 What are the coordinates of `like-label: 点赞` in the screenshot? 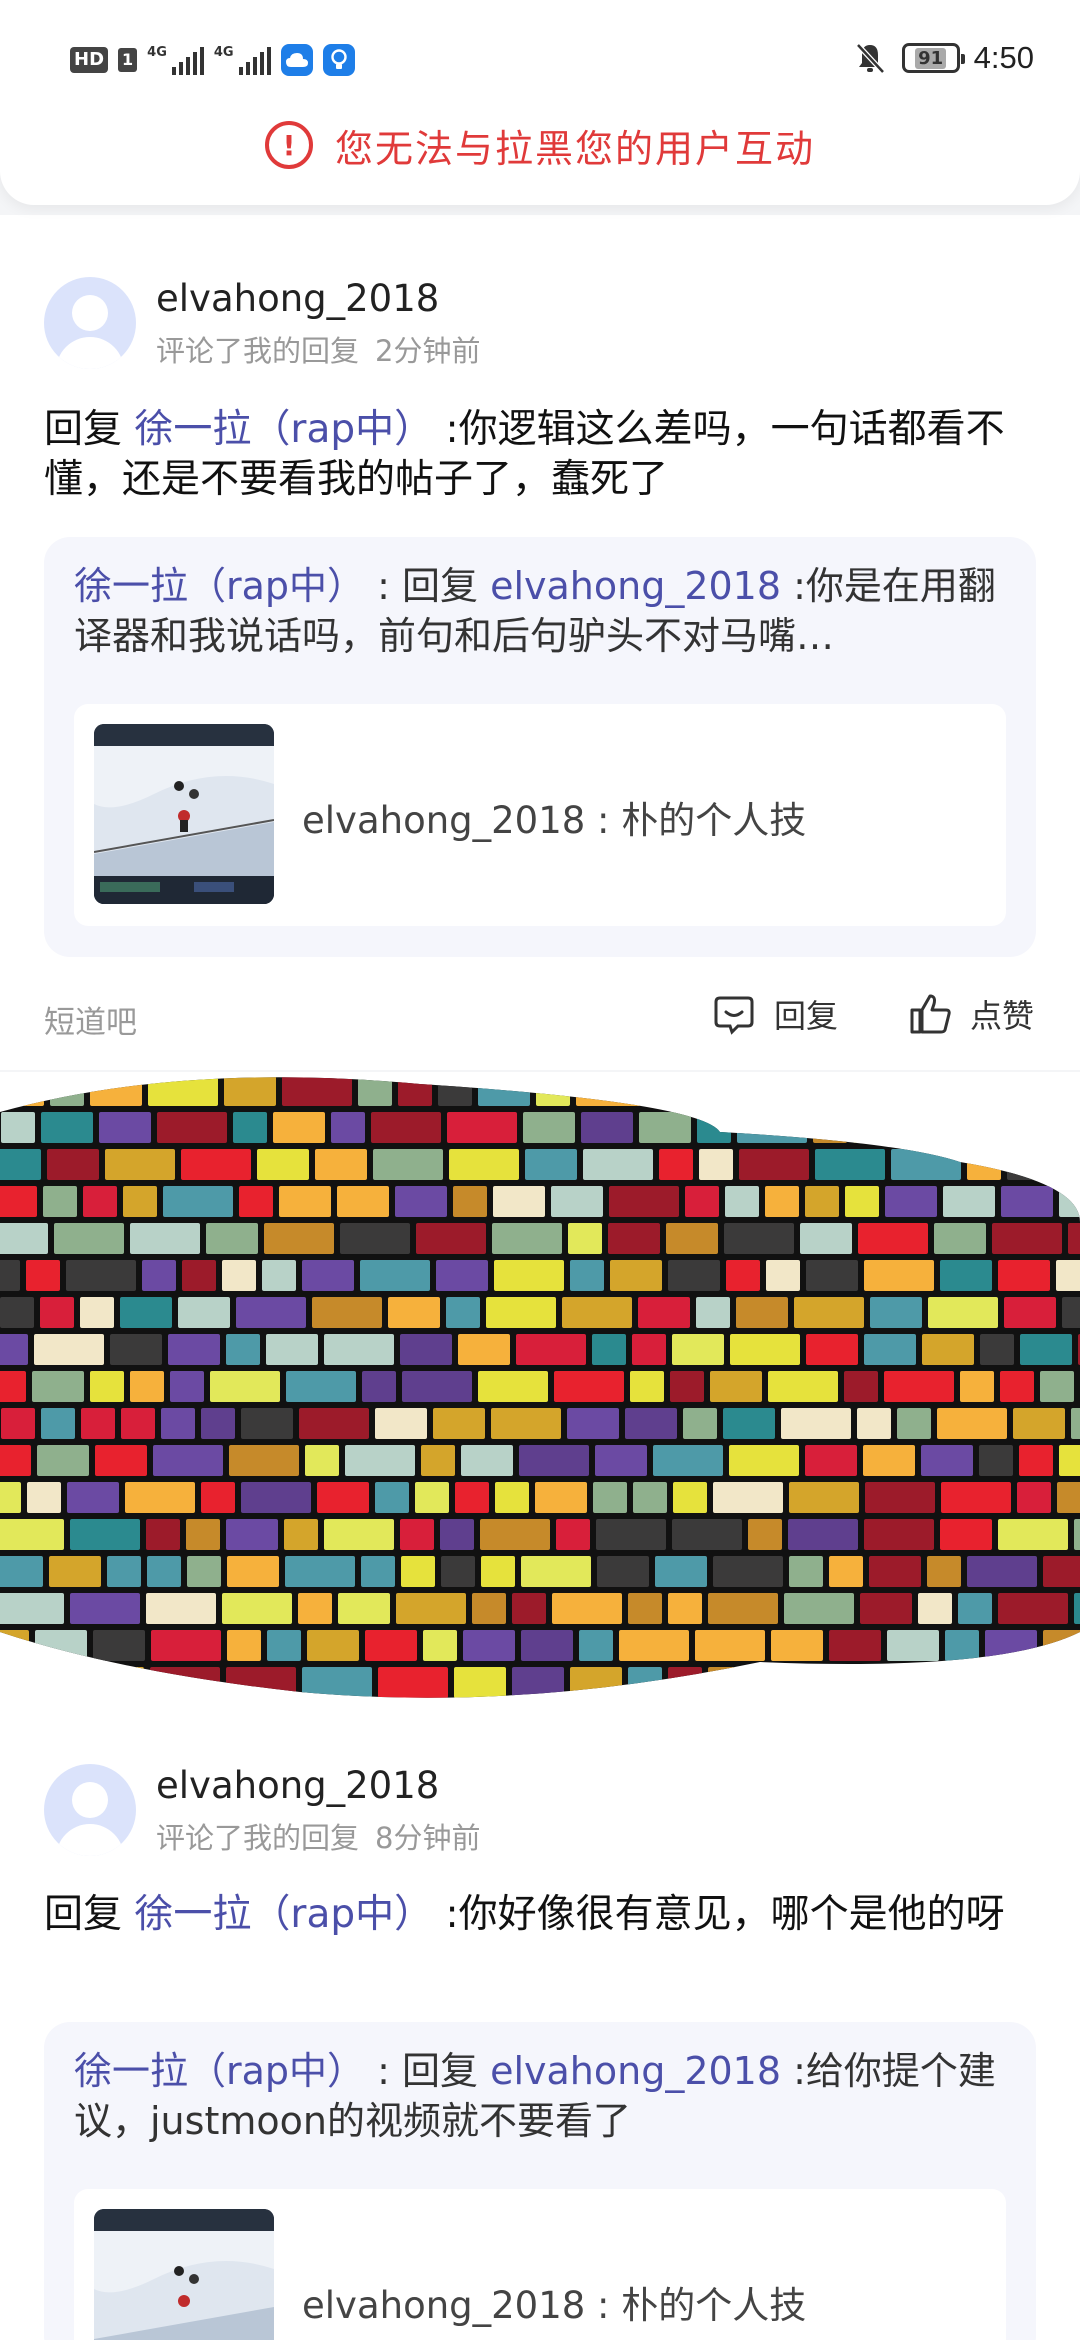 It's located at (1002, 1016).